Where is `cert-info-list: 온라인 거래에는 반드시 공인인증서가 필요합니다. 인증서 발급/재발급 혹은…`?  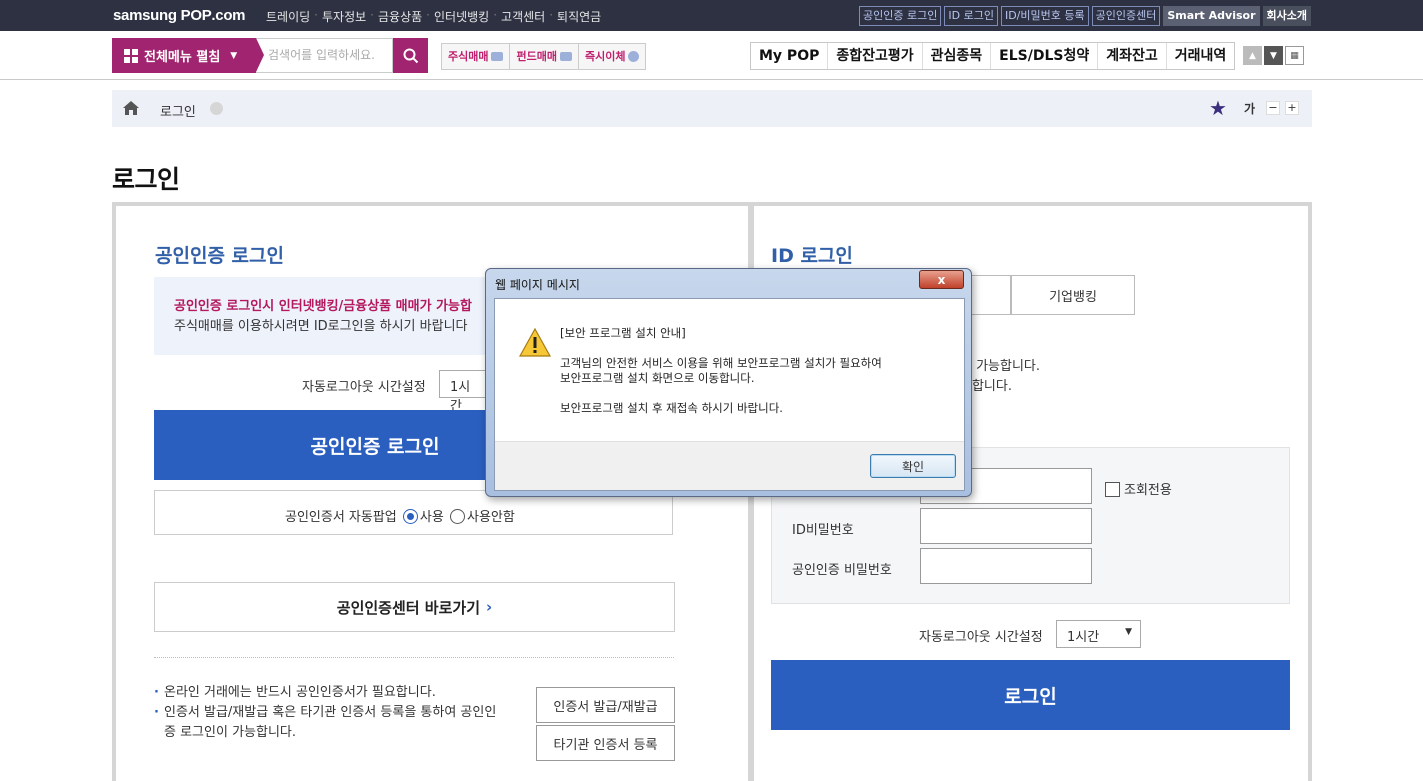
cert-info-list: 온라인 거래에는 반드시 공인인증서가 필요합니다. 인증서 발급/재발급 혹은… is located at coordinates (326, 713).